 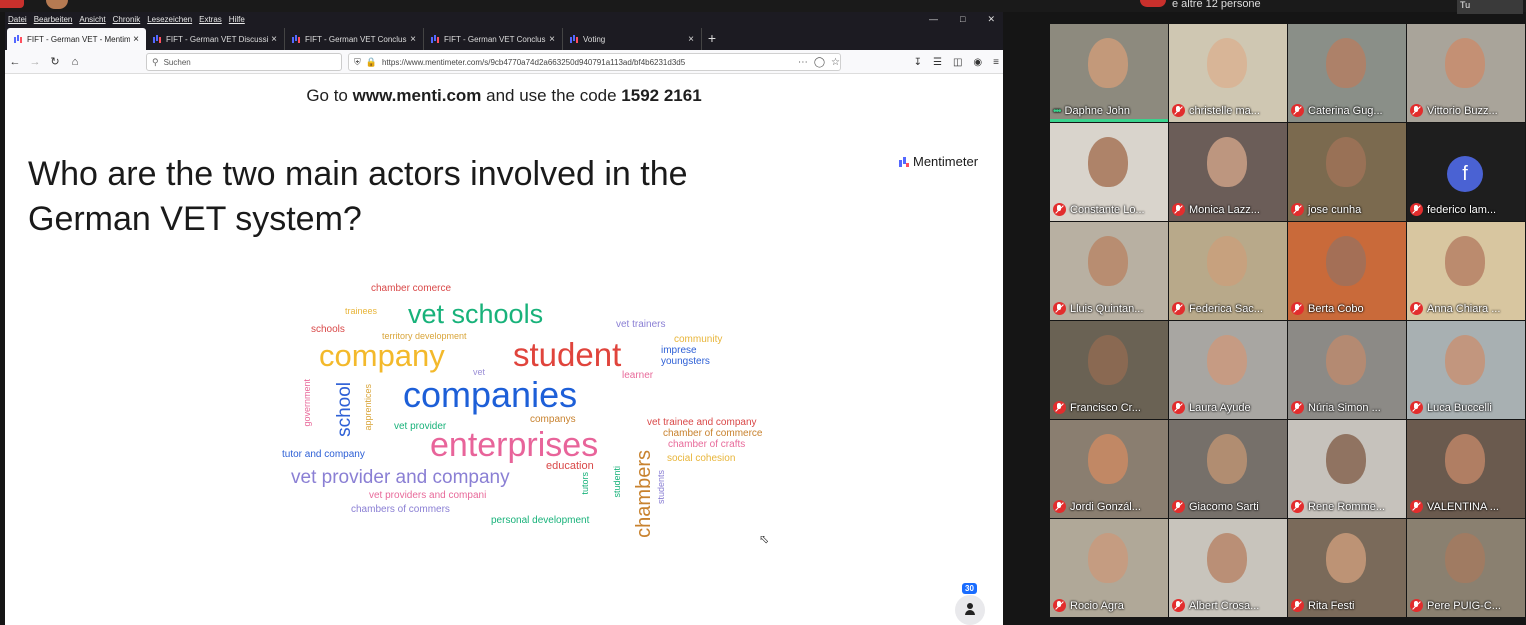 I want to click on cloud-word: companys, so click(x=553, y=419).